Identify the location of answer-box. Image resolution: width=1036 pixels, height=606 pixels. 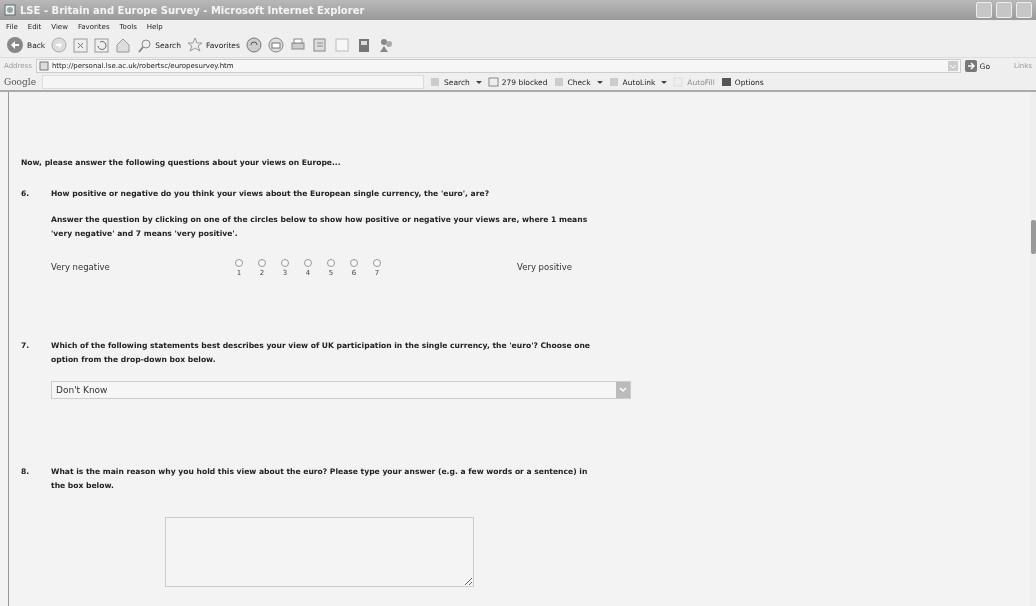
(319, 552).